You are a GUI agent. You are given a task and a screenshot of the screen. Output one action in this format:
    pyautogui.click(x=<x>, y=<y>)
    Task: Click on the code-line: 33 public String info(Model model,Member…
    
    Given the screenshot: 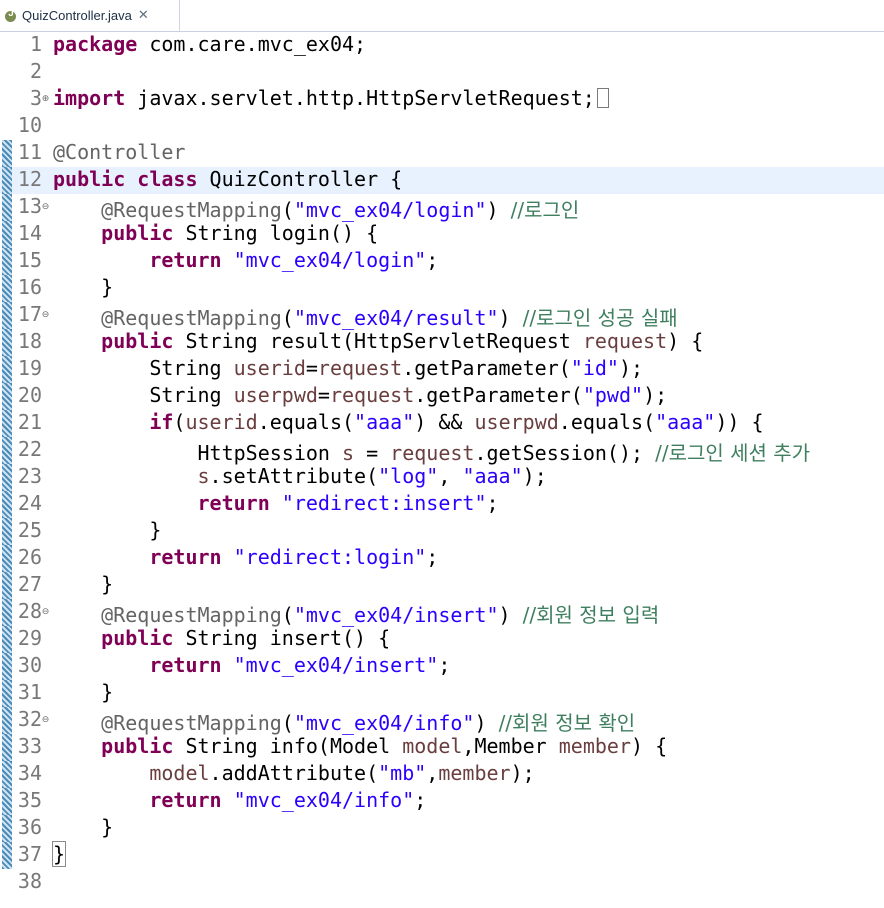 What is the action you would take?
    pyautogui.click(x=442, y=747)
    